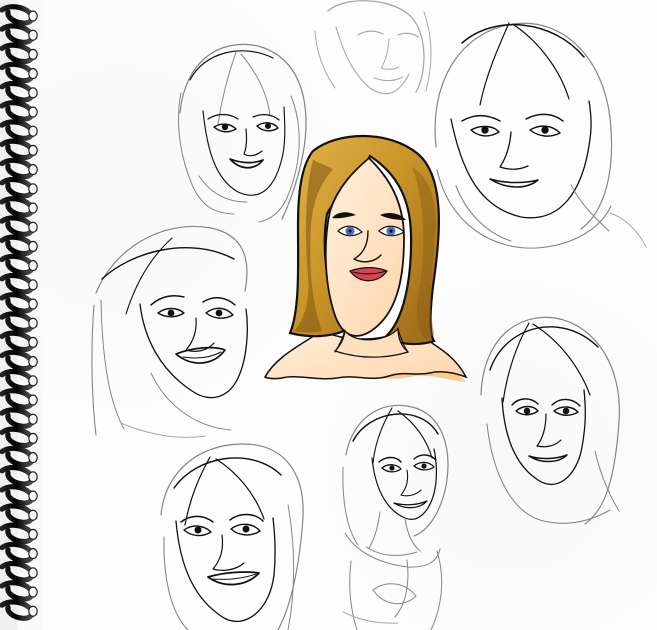  Describe the element at coordinates (540, 135) in the screenshot. I see `upper-right-sketch-face` at that location.